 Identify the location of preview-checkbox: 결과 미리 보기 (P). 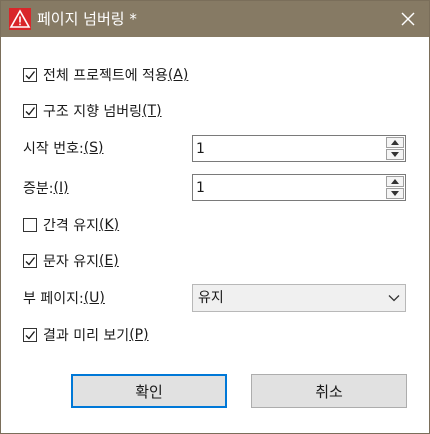
(86, 335).